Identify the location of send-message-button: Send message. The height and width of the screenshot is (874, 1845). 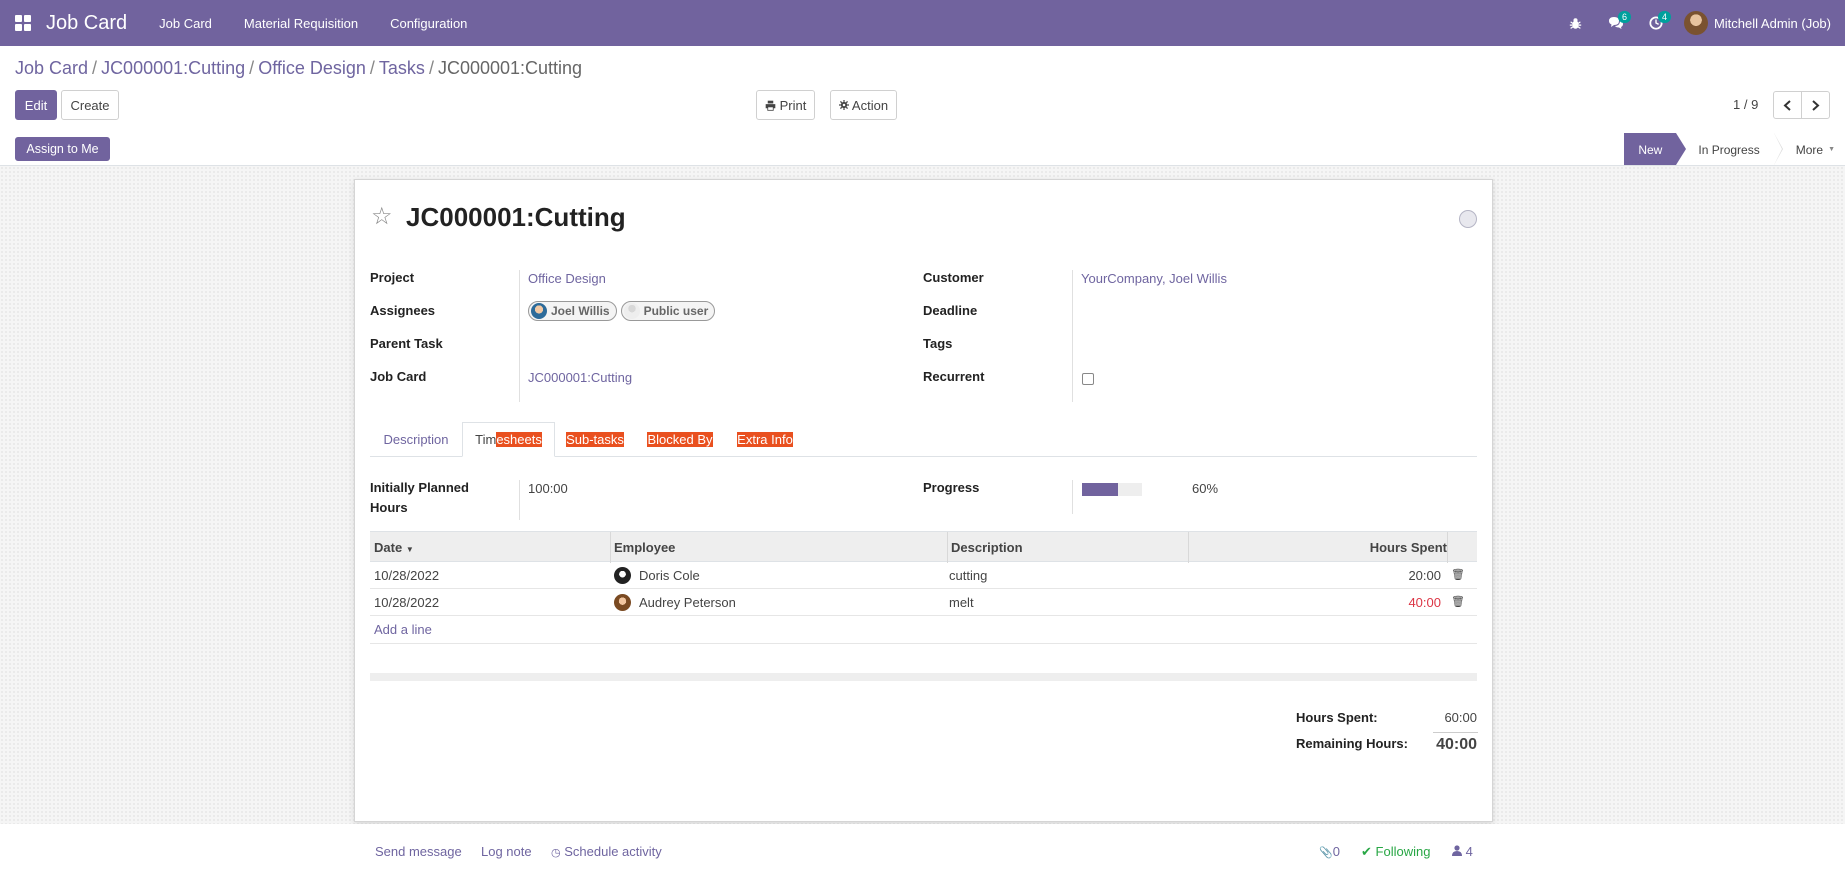
(418, 851).